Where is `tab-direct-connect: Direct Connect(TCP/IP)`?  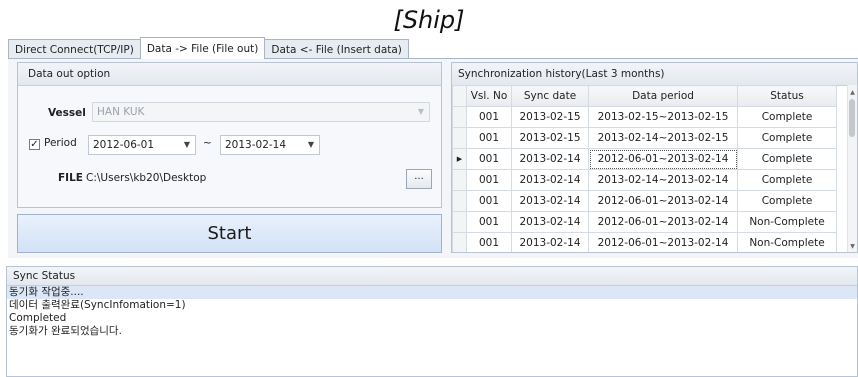
tab-direct-connect: Direct Connect(TCP/IP) is located at coordinates (74, 49).